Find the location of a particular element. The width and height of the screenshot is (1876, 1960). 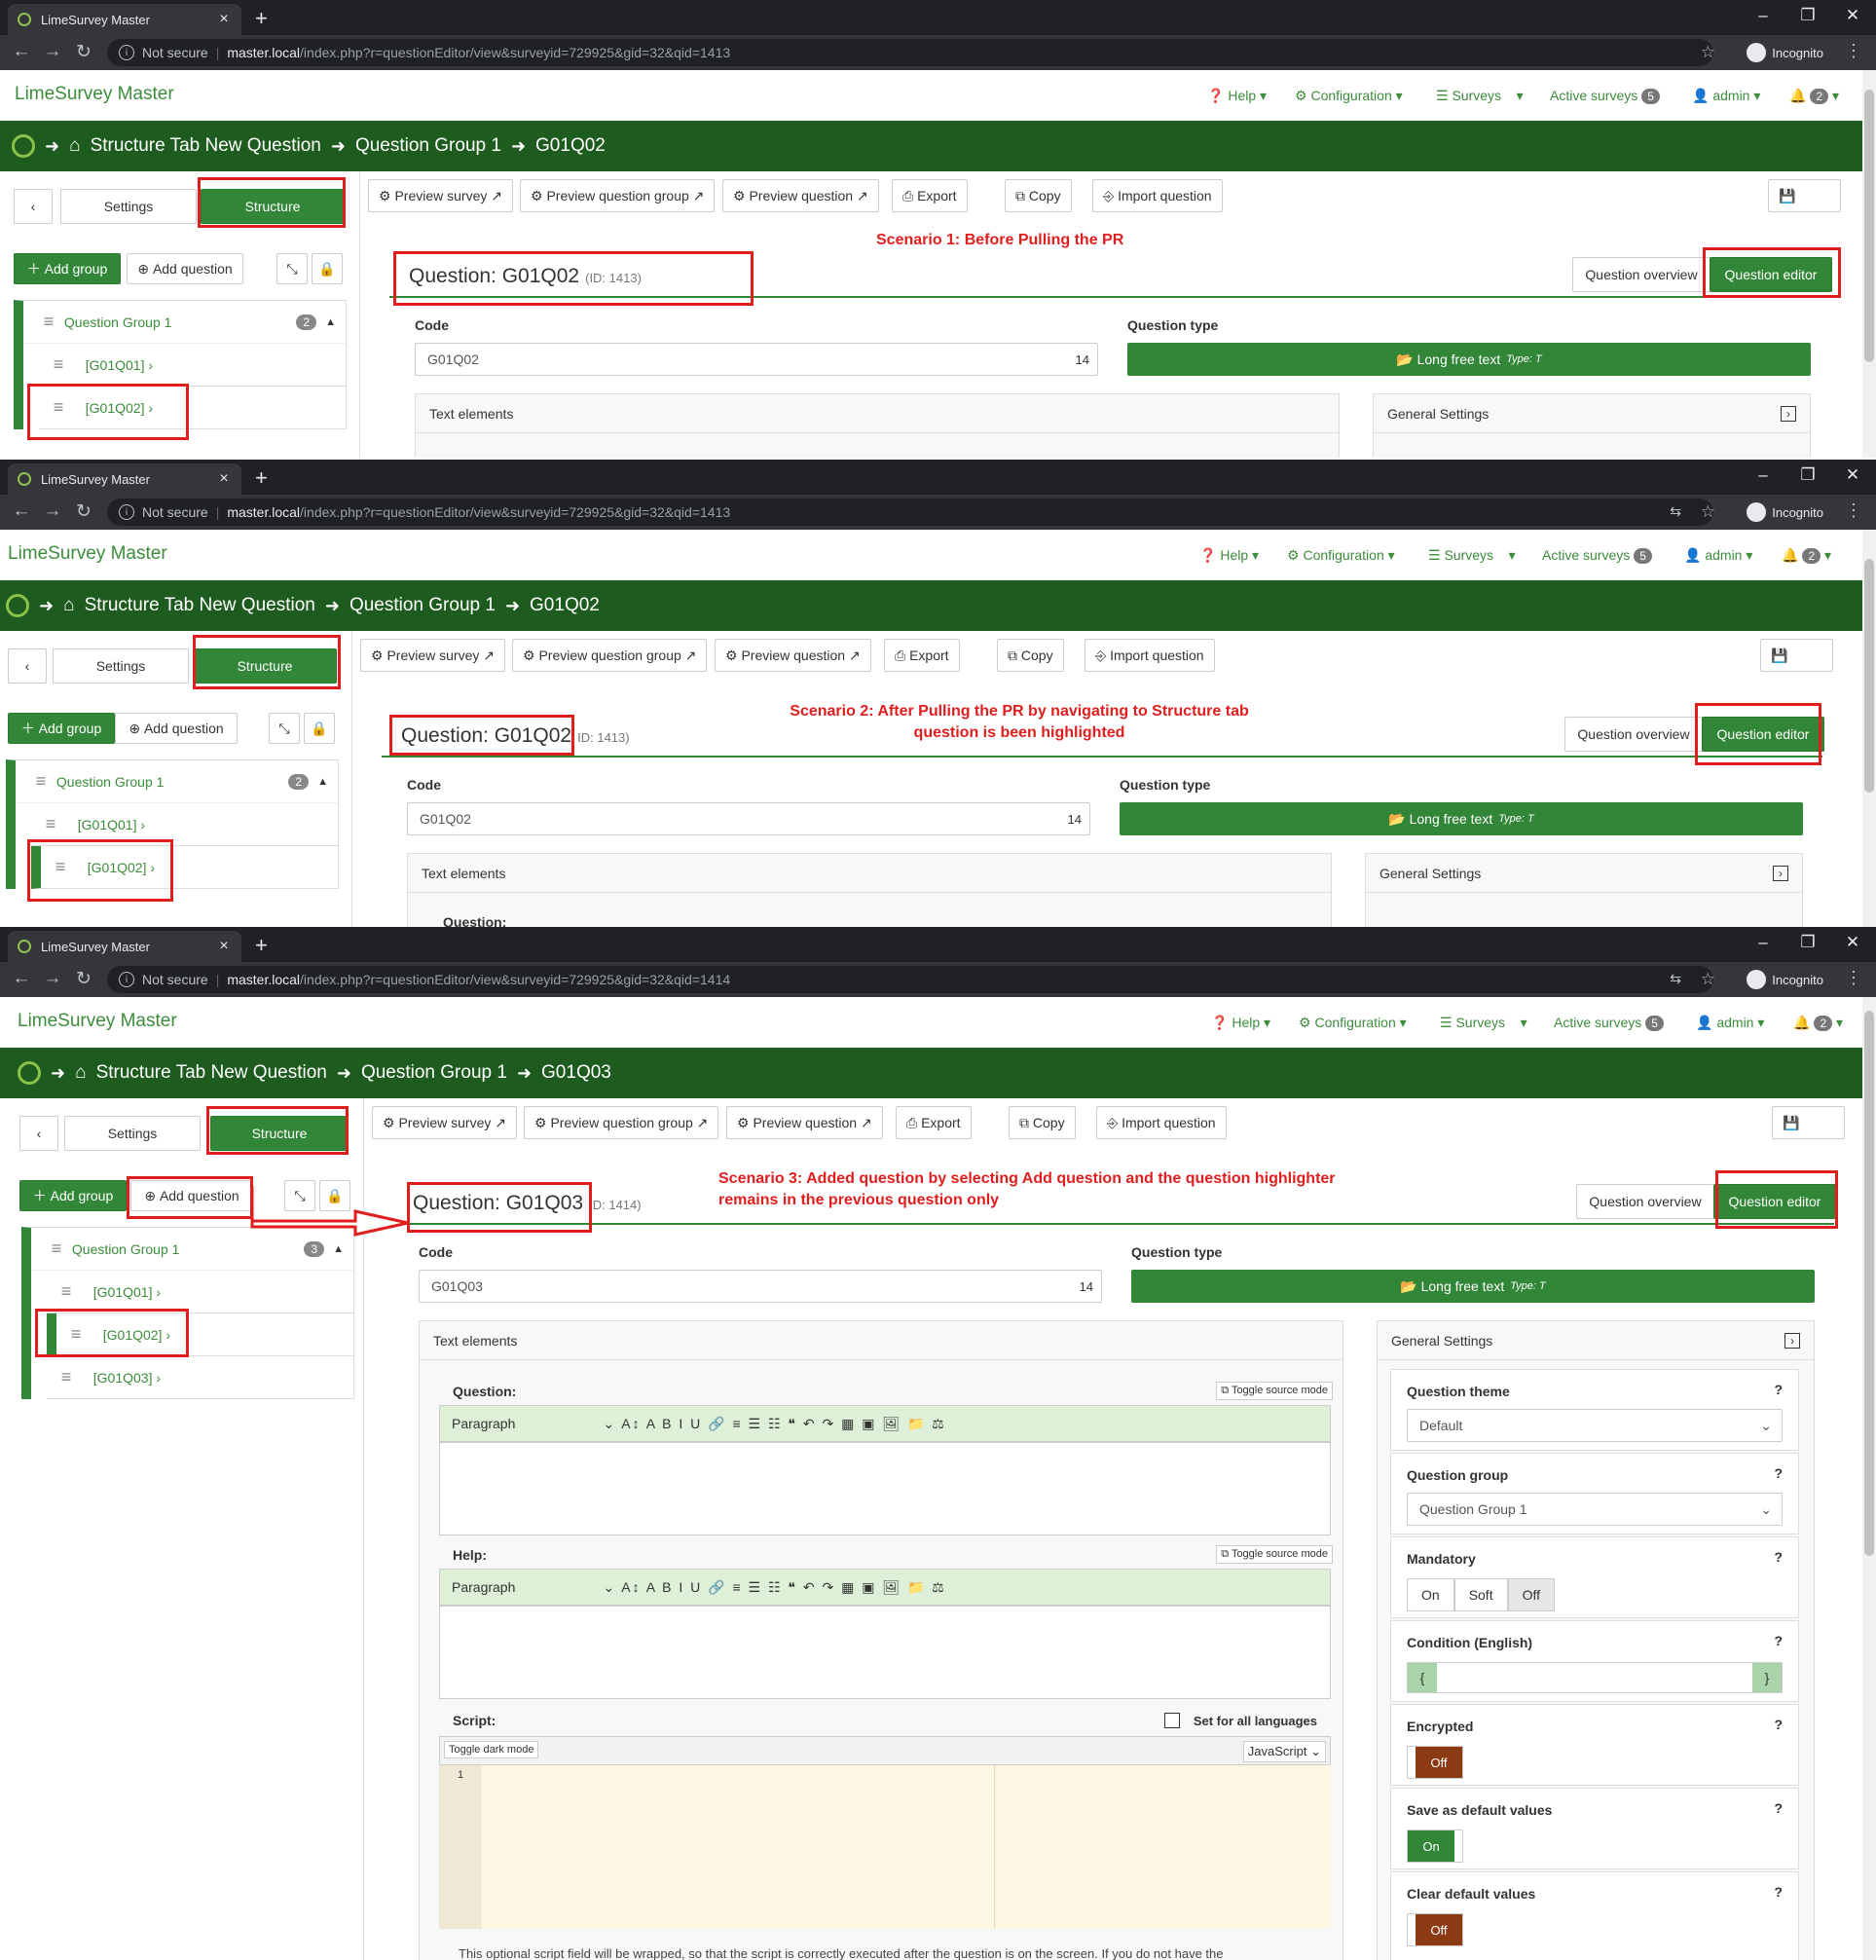

notifications-menu: 🔔 2 ▾ is located at coordinates (1818, 1023).